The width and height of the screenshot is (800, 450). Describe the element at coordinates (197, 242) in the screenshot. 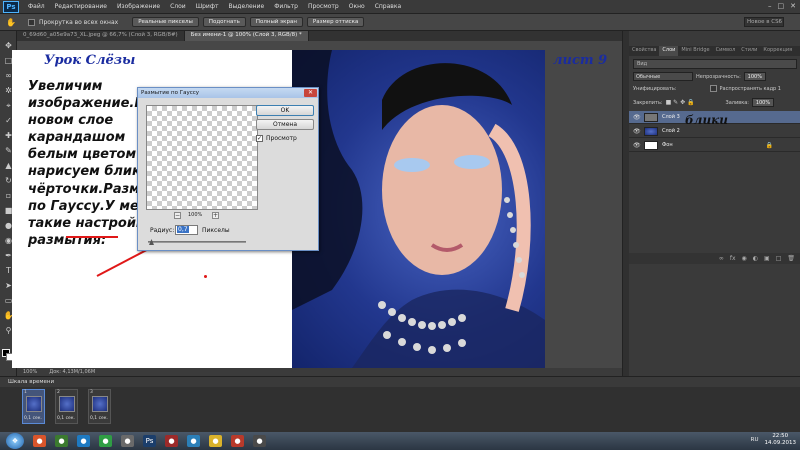

I see `radius-slider-track` at that location.